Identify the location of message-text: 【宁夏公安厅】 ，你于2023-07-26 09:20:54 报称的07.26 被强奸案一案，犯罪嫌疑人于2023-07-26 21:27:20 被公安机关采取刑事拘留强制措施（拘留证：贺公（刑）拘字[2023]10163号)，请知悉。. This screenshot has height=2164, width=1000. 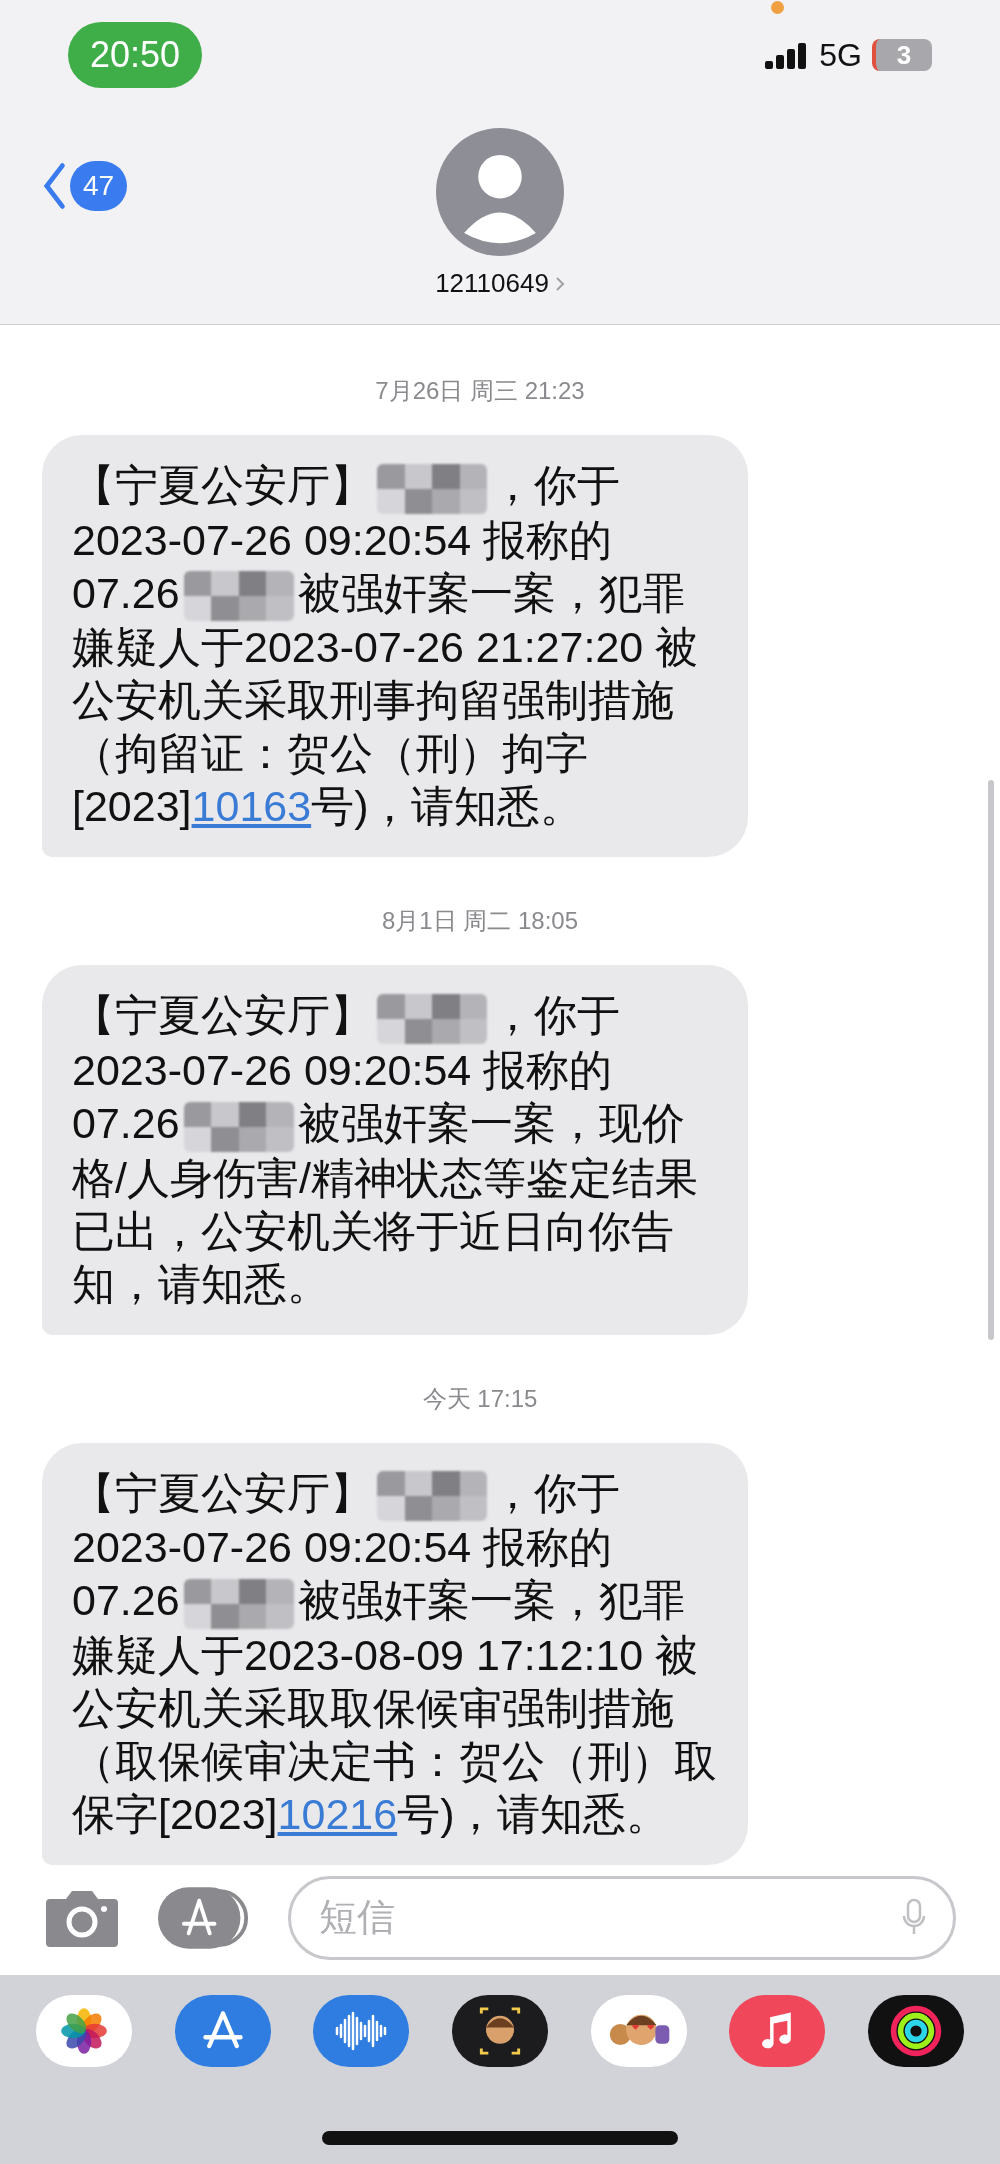
(386, 646).